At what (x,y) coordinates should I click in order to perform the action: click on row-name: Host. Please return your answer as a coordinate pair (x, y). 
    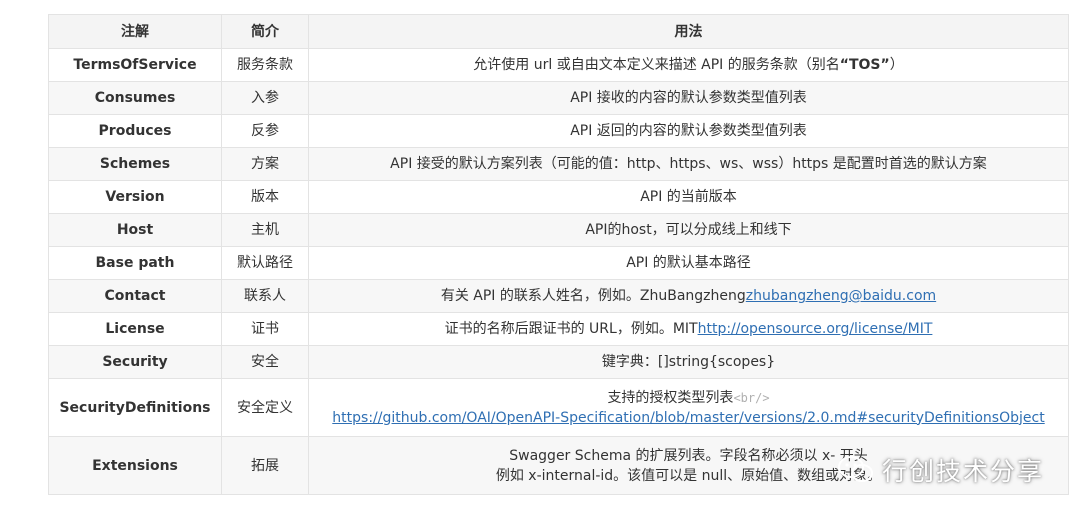
    Looking at the image, I should click on (135, 230).